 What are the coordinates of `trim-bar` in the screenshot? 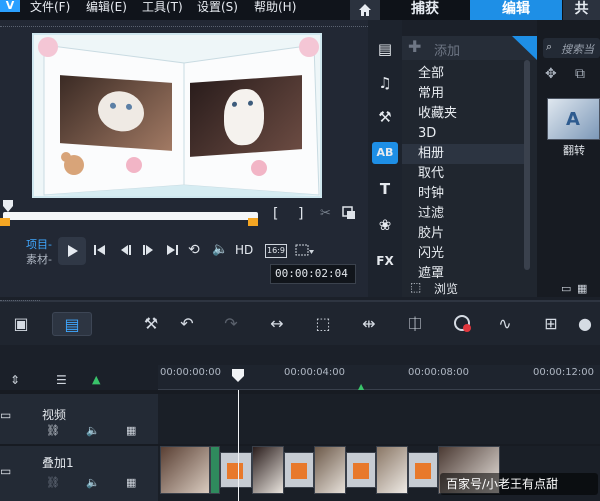 It's located at (130, 216).